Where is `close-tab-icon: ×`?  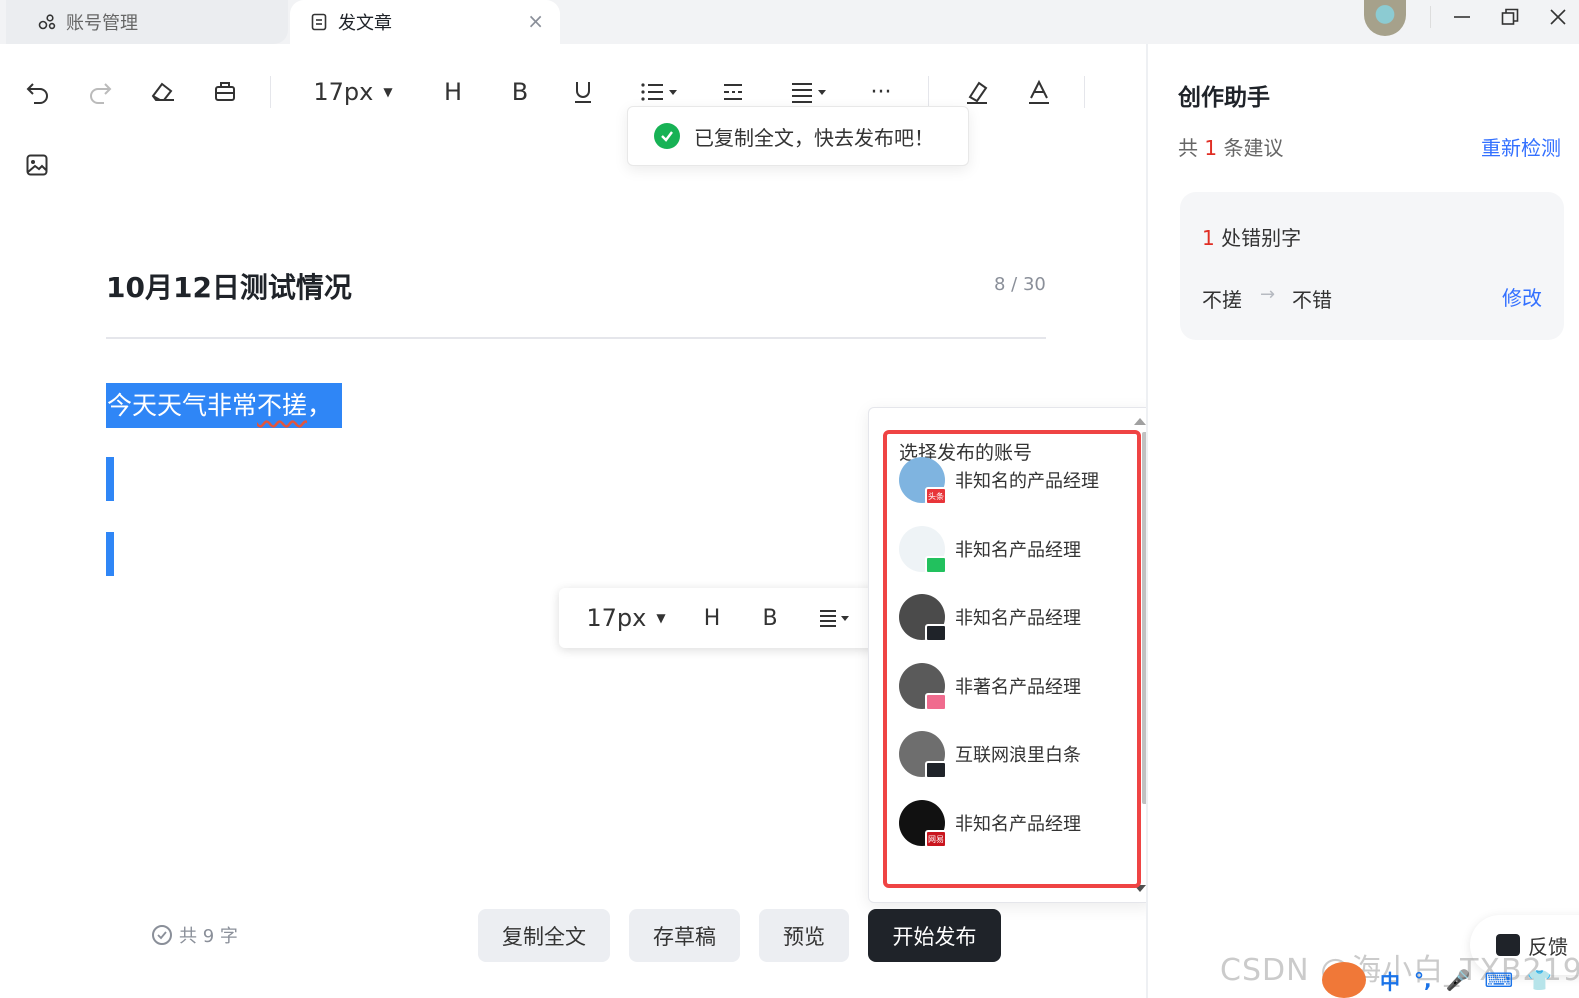
close-tab-icon: × is located at coordinates (535, 21).